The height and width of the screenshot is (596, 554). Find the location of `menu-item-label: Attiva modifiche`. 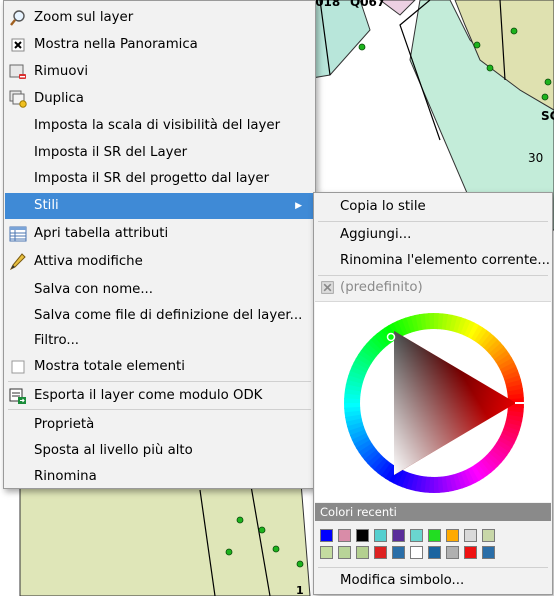

menu-item-label: Attiva modifiche is located at coordinates (88, 261).